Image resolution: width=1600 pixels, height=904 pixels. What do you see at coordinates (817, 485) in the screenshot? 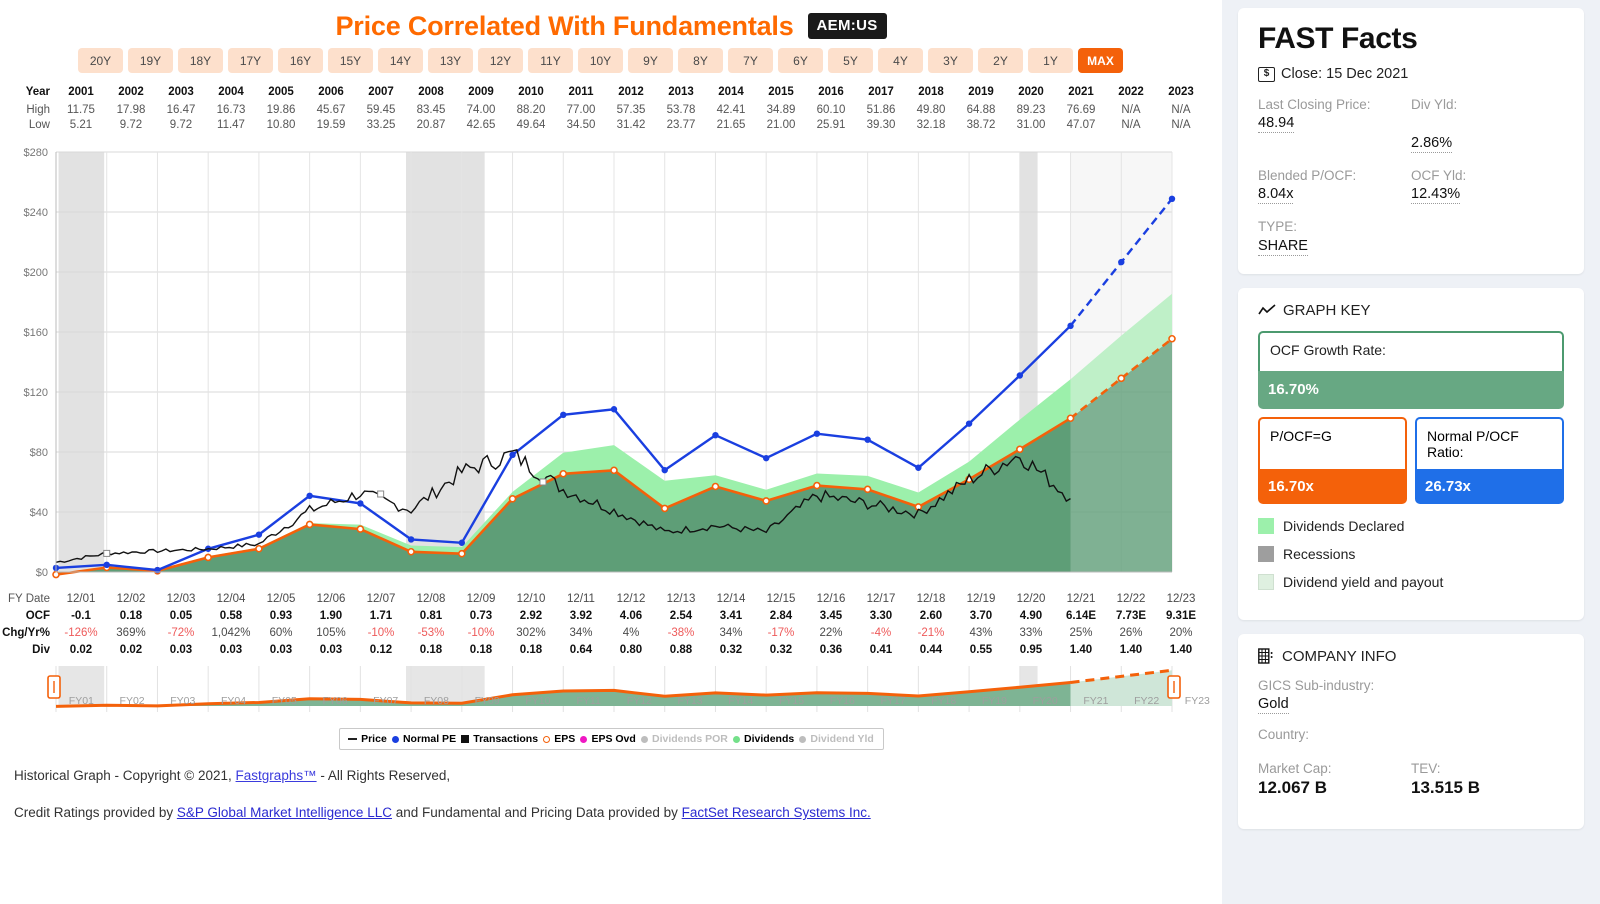
I see `eps-point` at bounding box center [817, 485].